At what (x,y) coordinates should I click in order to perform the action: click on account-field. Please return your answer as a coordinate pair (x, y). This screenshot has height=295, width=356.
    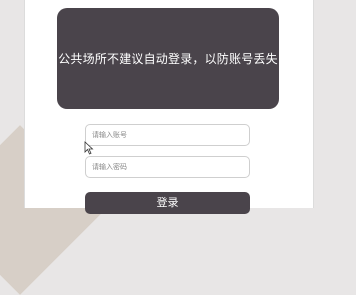
    Looking at the image, I should click on (167, 135).